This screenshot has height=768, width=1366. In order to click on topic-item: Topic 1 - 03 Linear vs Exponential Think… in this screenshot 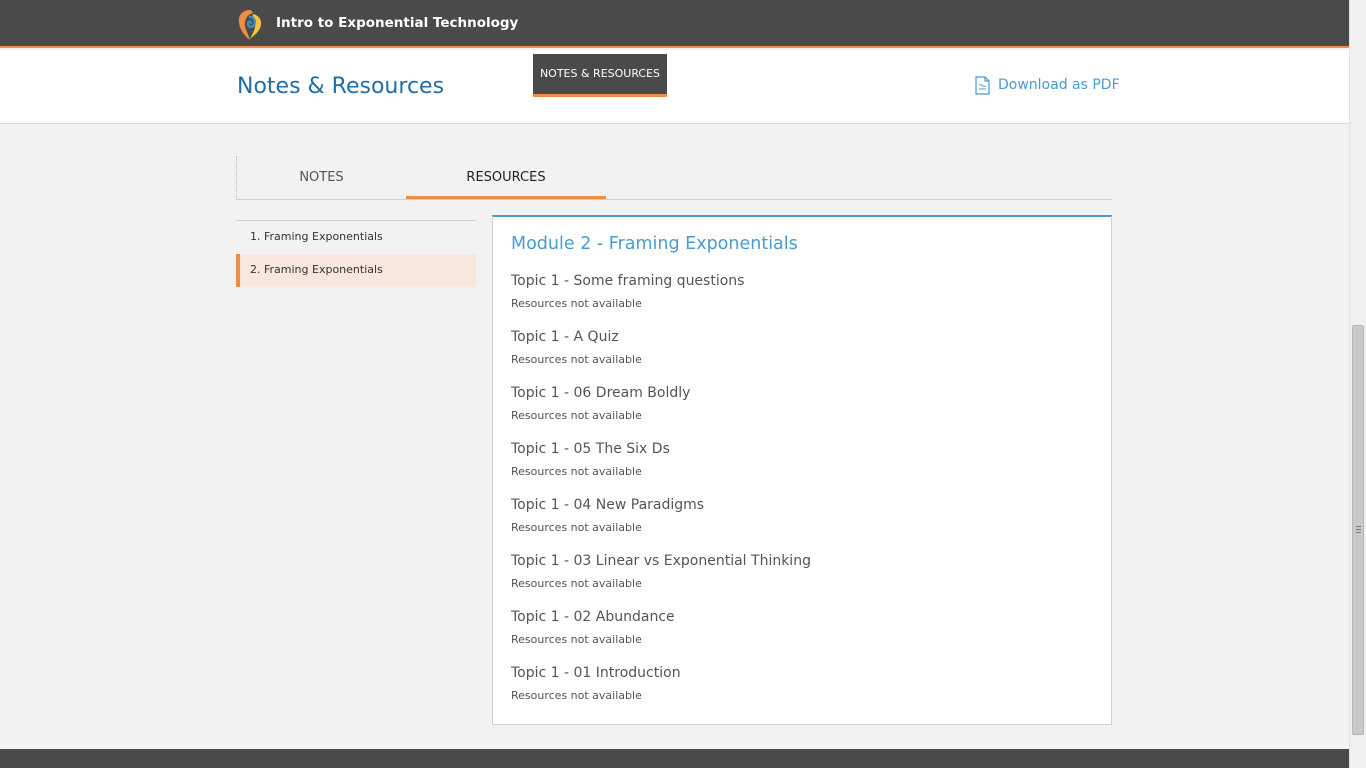, I will do `click(661, 581)`.